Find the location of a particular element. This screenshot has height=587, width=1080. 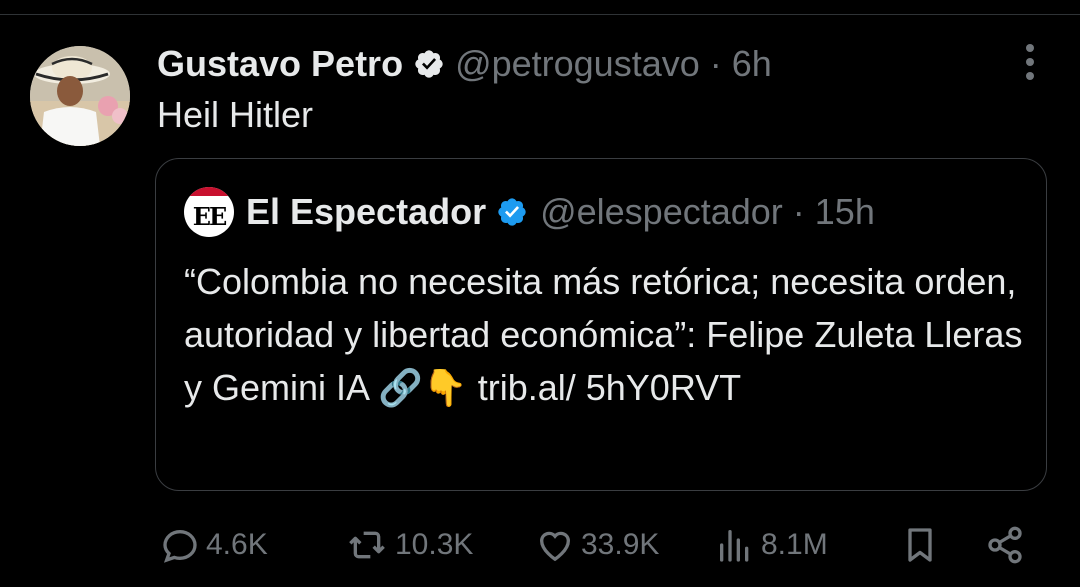

tweet-author-line: Gustavo Petro @petrogustavo · 6h is located at coordinates (464, 64).